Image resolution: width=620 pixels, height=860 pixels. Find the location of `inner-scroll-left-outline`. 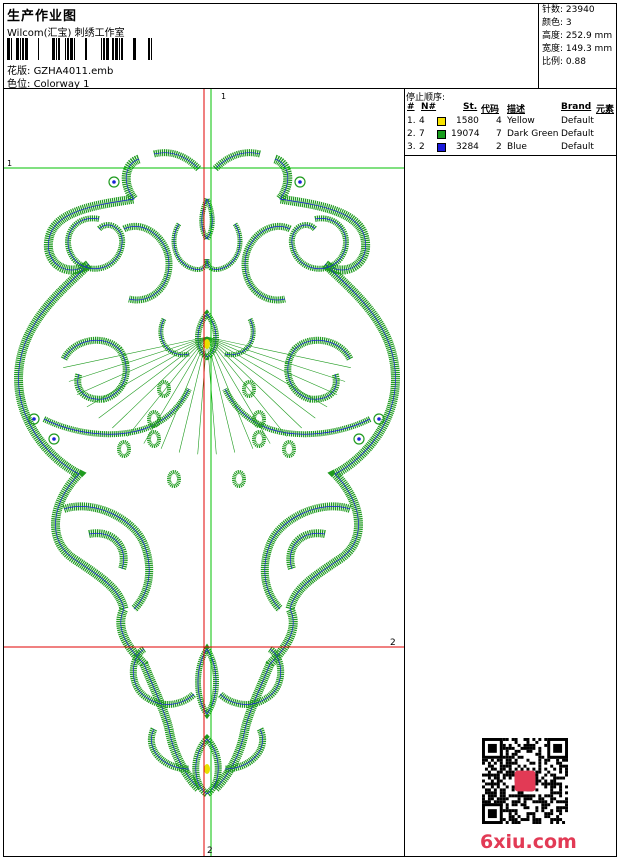

inner-scroll-left-outline is located at coordinates (131, 276).